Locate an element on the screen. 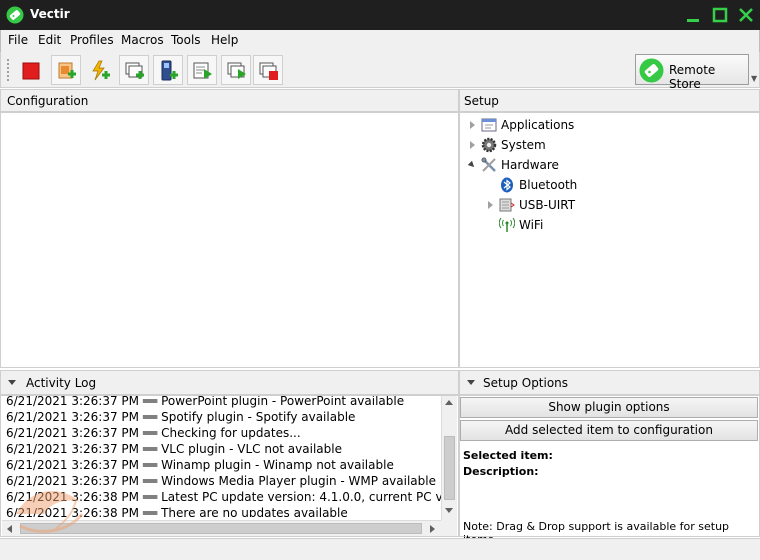  tree-item-bluetooth: Bluetooth is located at coordinates (586, 186).